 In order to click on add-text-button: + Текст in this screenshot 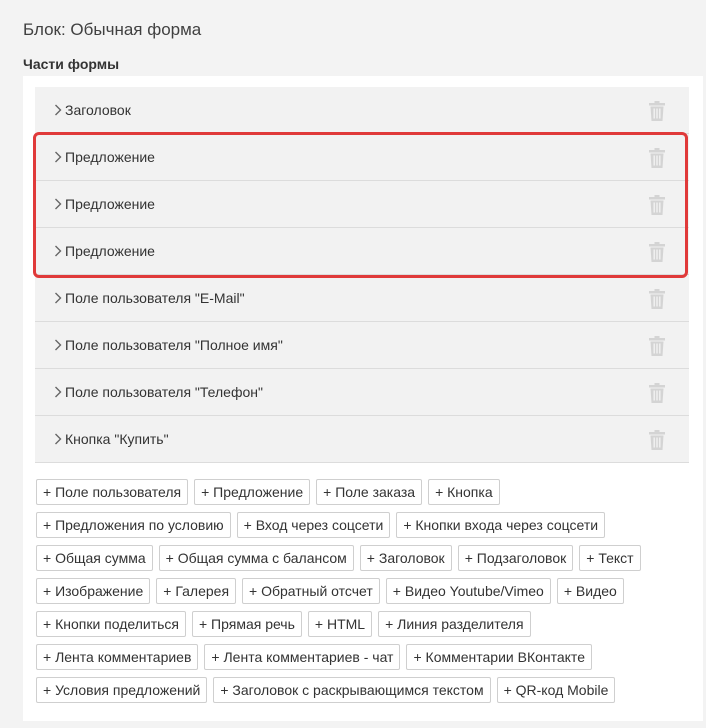, I will do `click(610, 558)`.